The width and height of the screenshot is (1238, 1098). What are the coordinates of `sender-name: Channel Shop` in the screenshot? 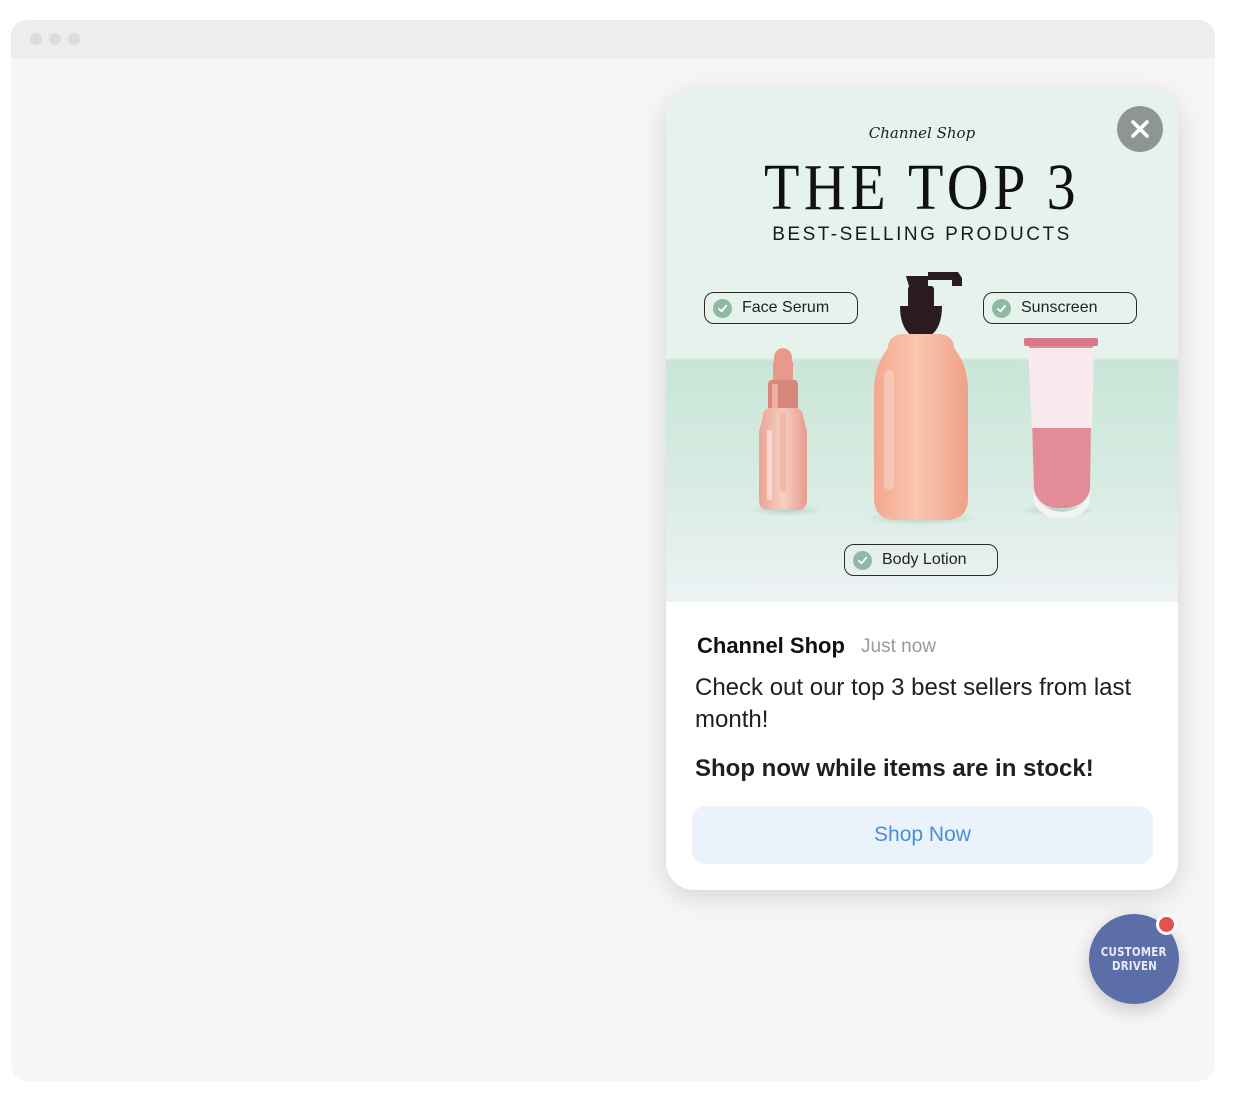 It's located at (771, 645).